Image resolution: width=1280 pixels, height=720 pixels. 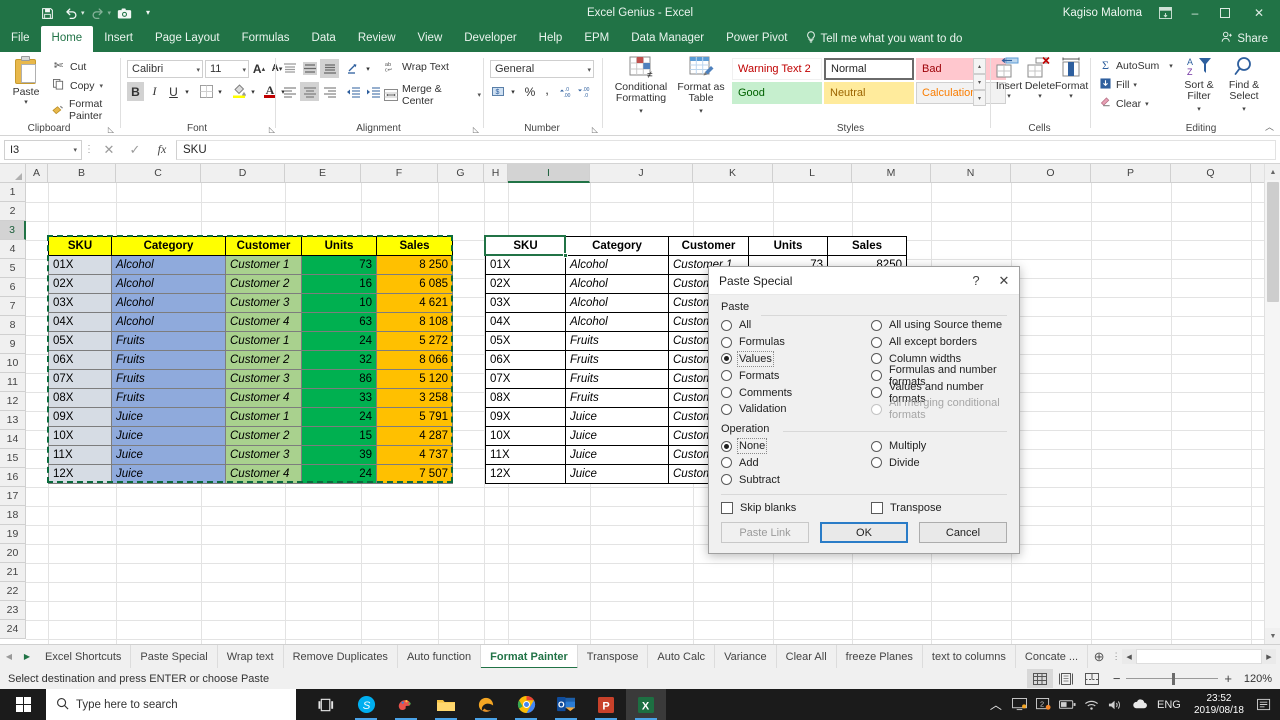 What do you see at coordinates (13, 363) in the screenshot?
I see `row-header-10: 10` at bounding box center [13, 363].